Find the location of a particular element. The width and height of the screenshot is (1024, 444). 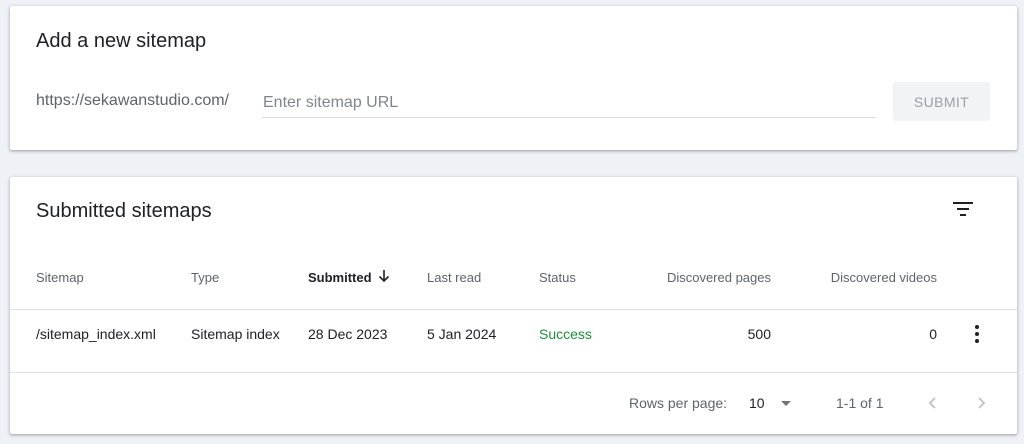

column-header-type: Type is located at coordinates (205, 277).